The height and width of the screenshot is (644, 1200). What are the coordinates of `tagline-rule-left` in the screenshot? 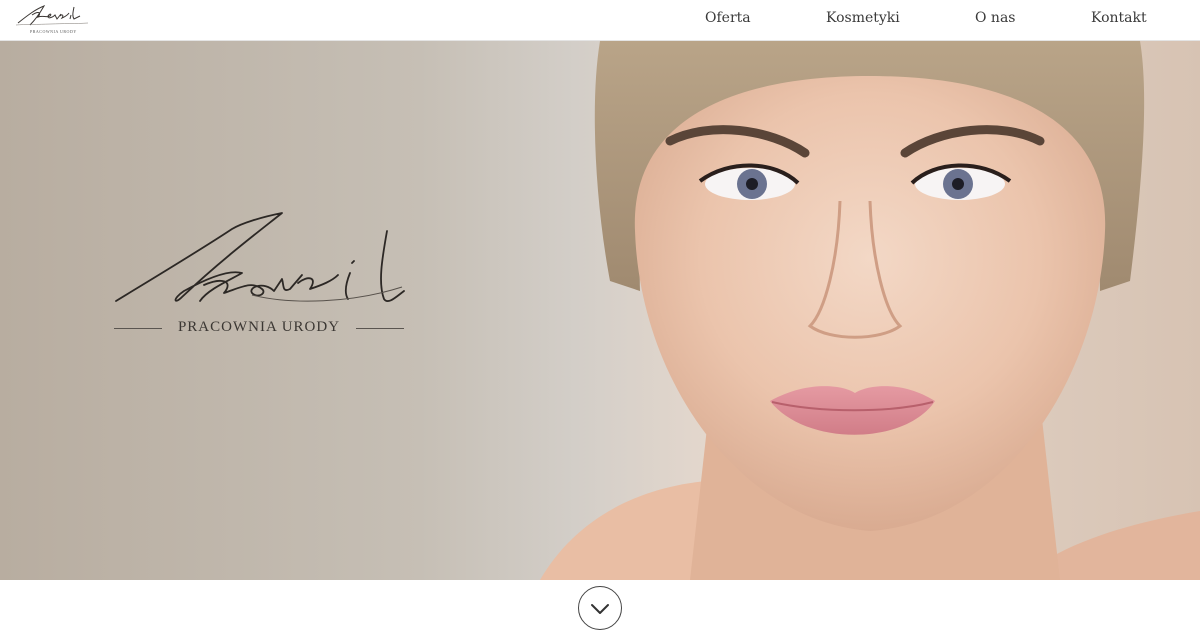 It's located at (138, 328).